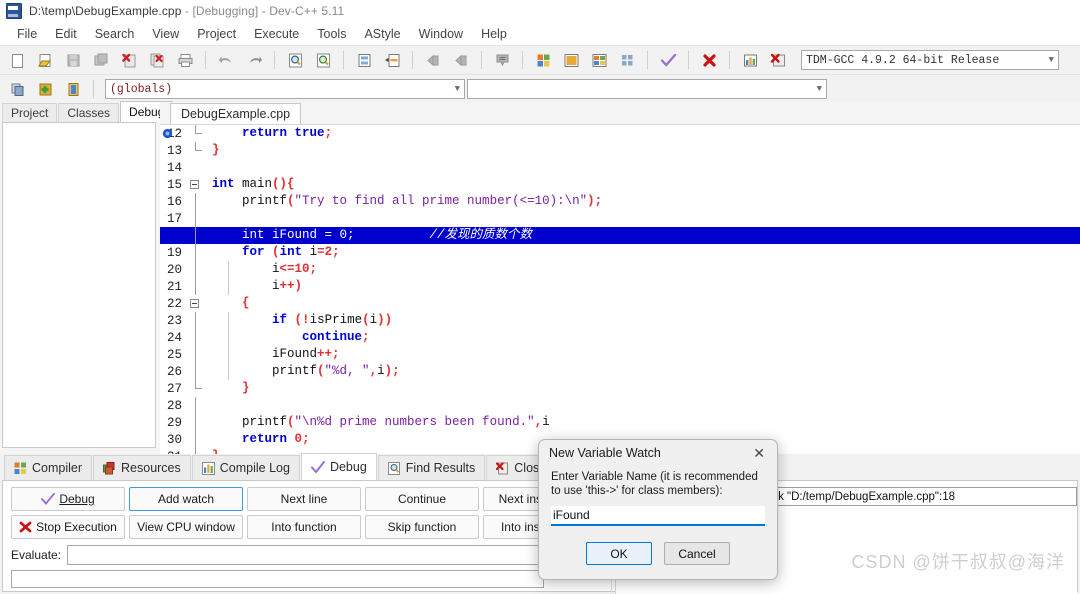 The width and height of the screenshot is (1080, 594). What do you see at coordinates (101, 60) in the screenshot?
I see `save-all-icon` at bounding box center [101, 60].